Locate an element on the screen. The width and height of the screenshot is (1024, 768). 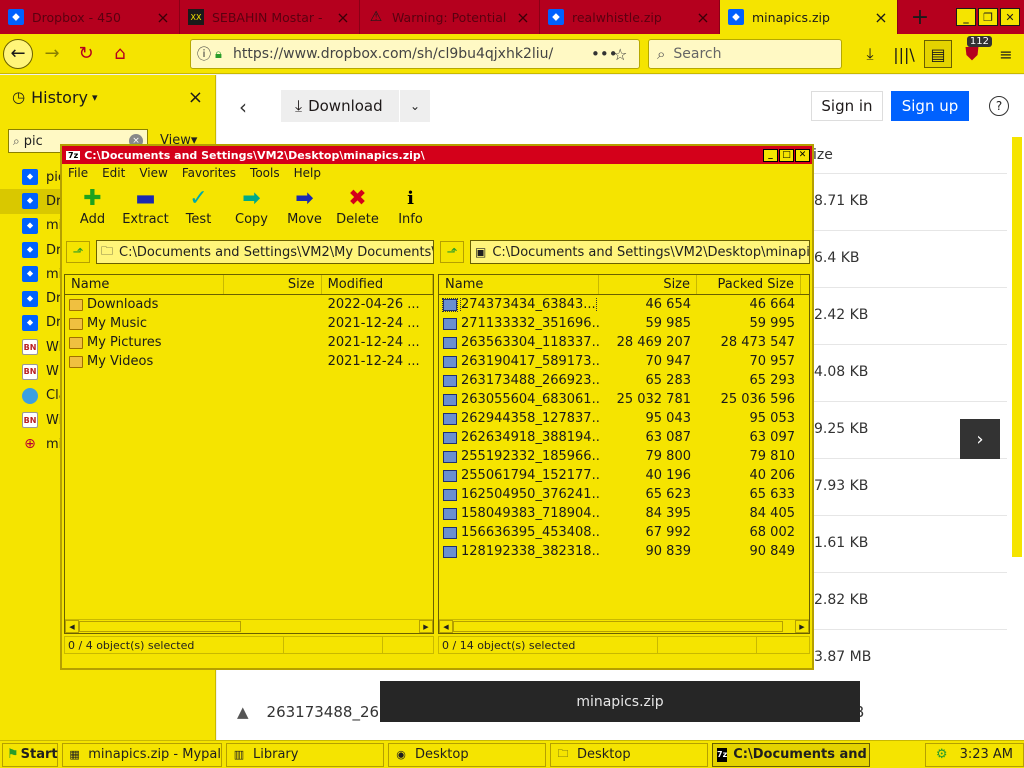
copy-button: ➡ Copy is located at coordinates (251, 209).